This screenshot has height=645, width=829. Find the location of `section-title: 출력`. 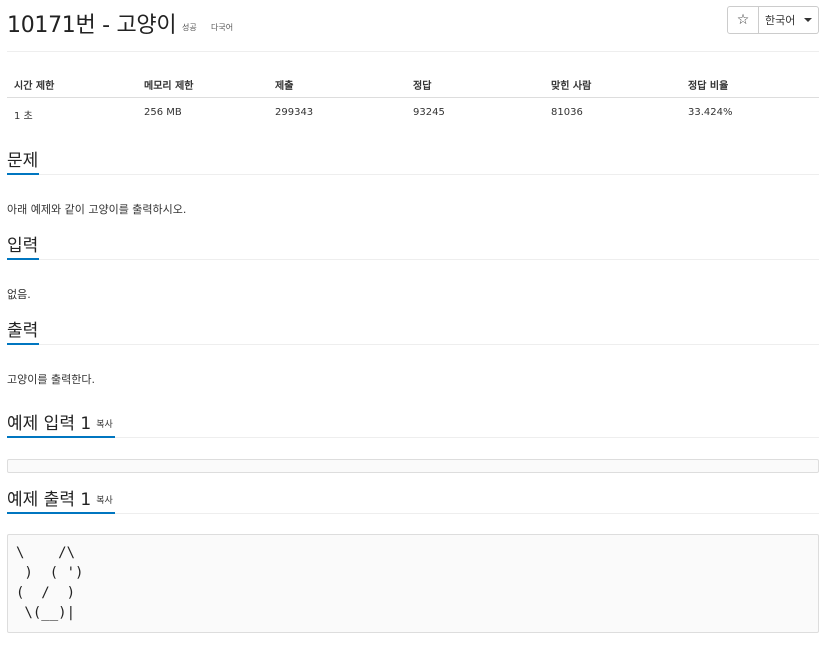

section-title: 출력 is located at coordinates (23, 331).